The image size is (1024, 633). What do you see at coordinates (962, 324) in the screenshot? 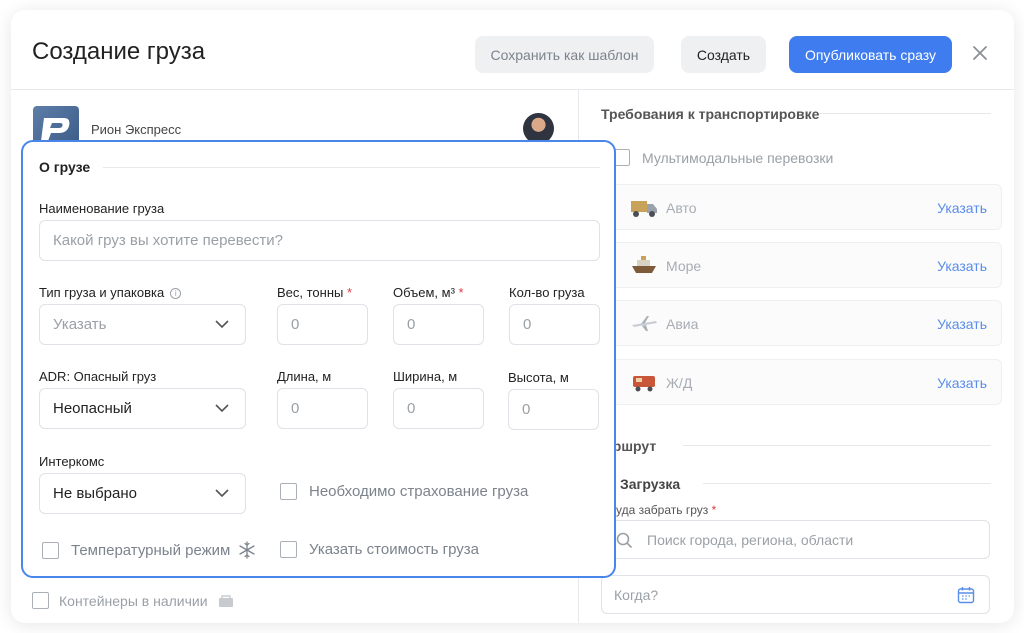
I see `set-air-link: Указать` at bounding box center [962, 324].